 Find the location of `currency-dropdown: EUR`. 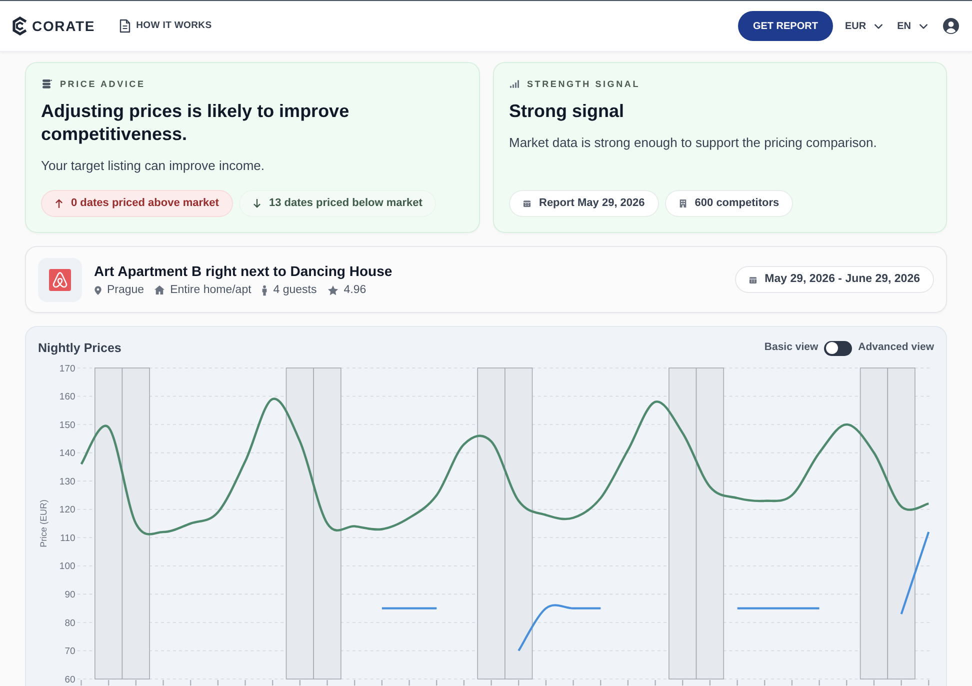

currency-dropdown: EUR is located at coordinates (864, 26).